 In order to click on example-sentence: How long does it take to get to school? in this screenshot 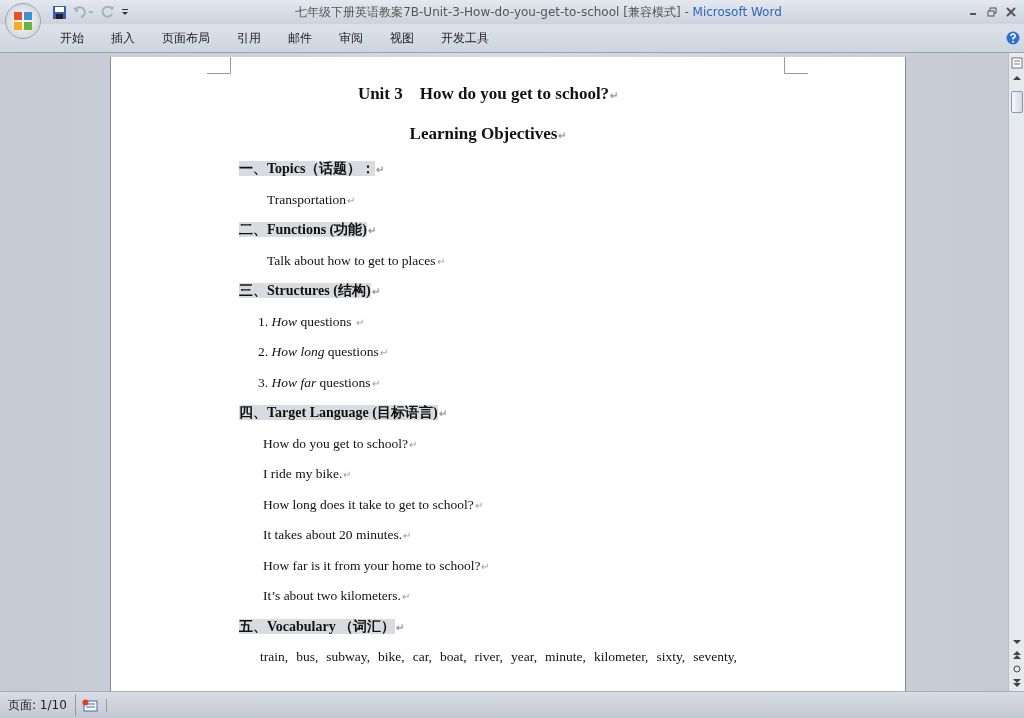, I will do `click(368, 504)`.